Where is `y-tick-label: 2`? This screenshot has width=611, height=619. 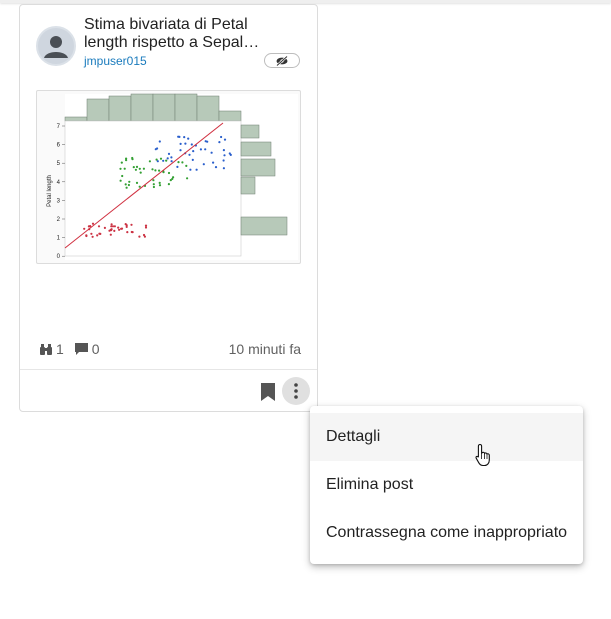 y-tick-label: 2 is located at coordinates (59, 220).